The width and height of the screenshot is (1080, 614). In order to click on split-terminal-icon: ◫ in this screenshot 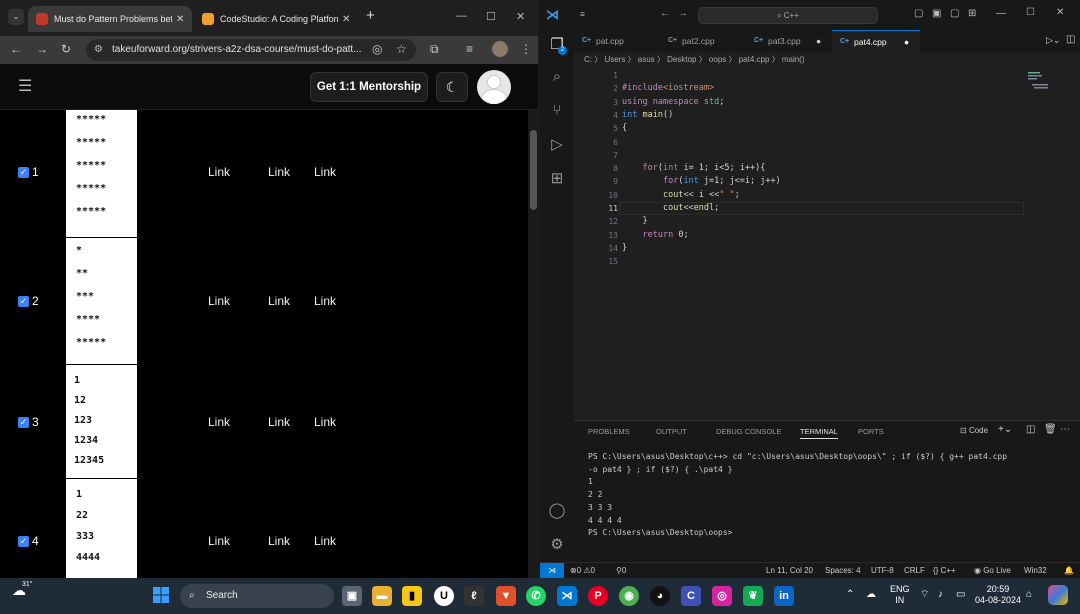, I will do `click(1030, 429)`.